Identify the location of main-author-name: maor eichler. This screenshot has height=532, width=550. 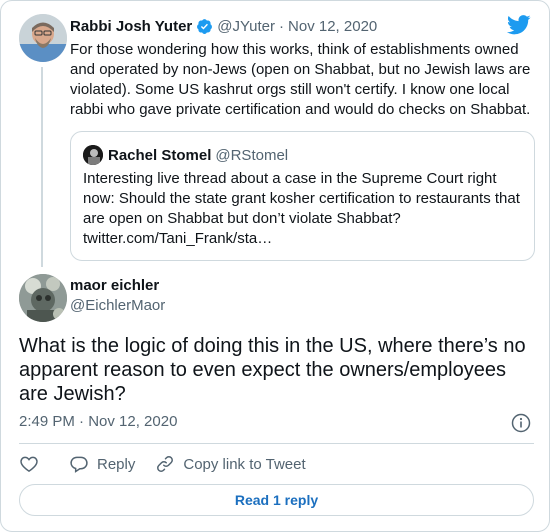
(114, 285).